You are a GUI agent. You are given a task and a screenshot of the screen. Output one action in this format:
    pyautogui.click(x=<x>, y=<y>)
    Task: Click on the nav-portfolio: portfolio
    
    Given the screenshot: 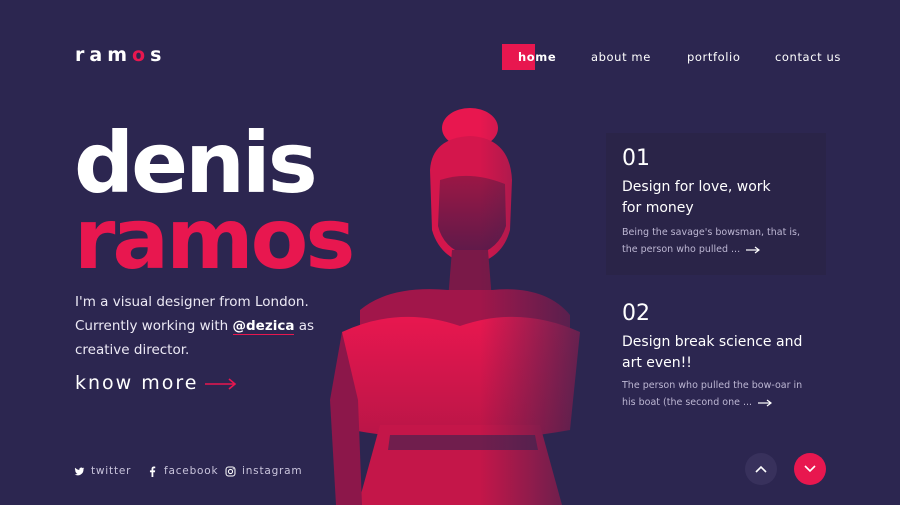 What is the action you would take?
    pyautogui.click(x=713, y=57)
    